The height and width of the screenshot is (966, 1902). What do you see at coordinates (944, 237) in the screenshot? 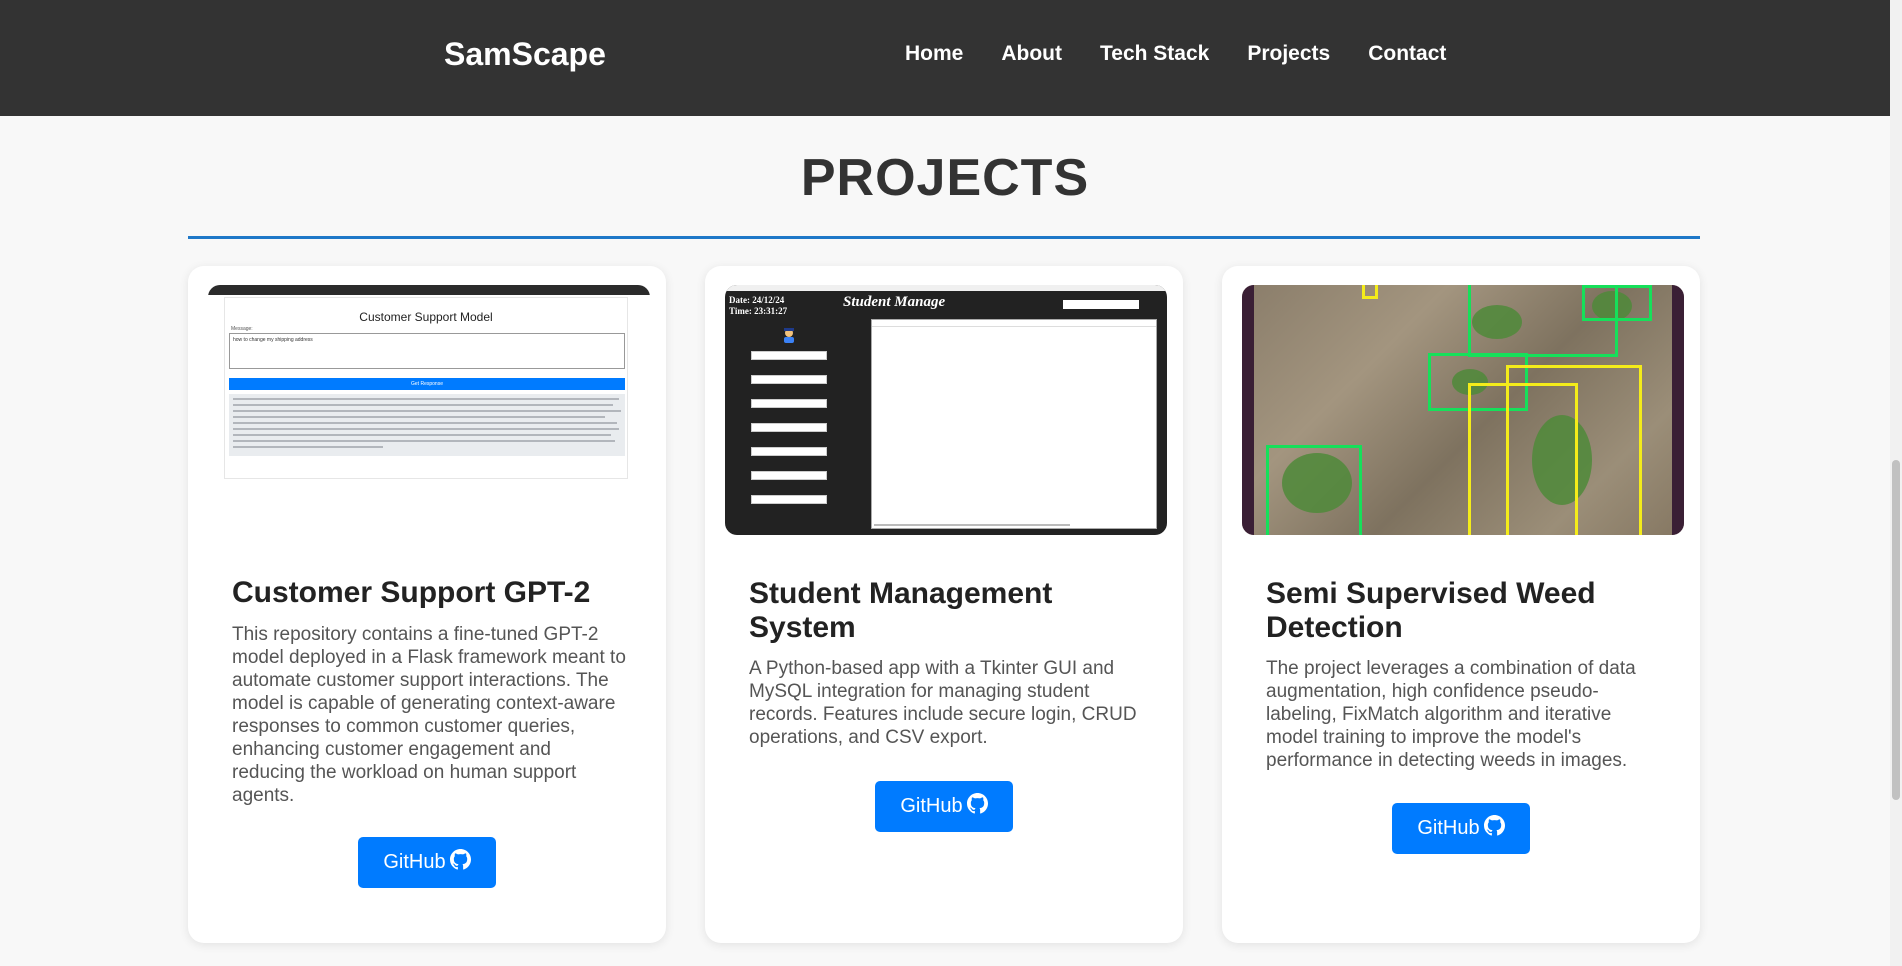
I see `section-divider` at bounding box center [944, 237].